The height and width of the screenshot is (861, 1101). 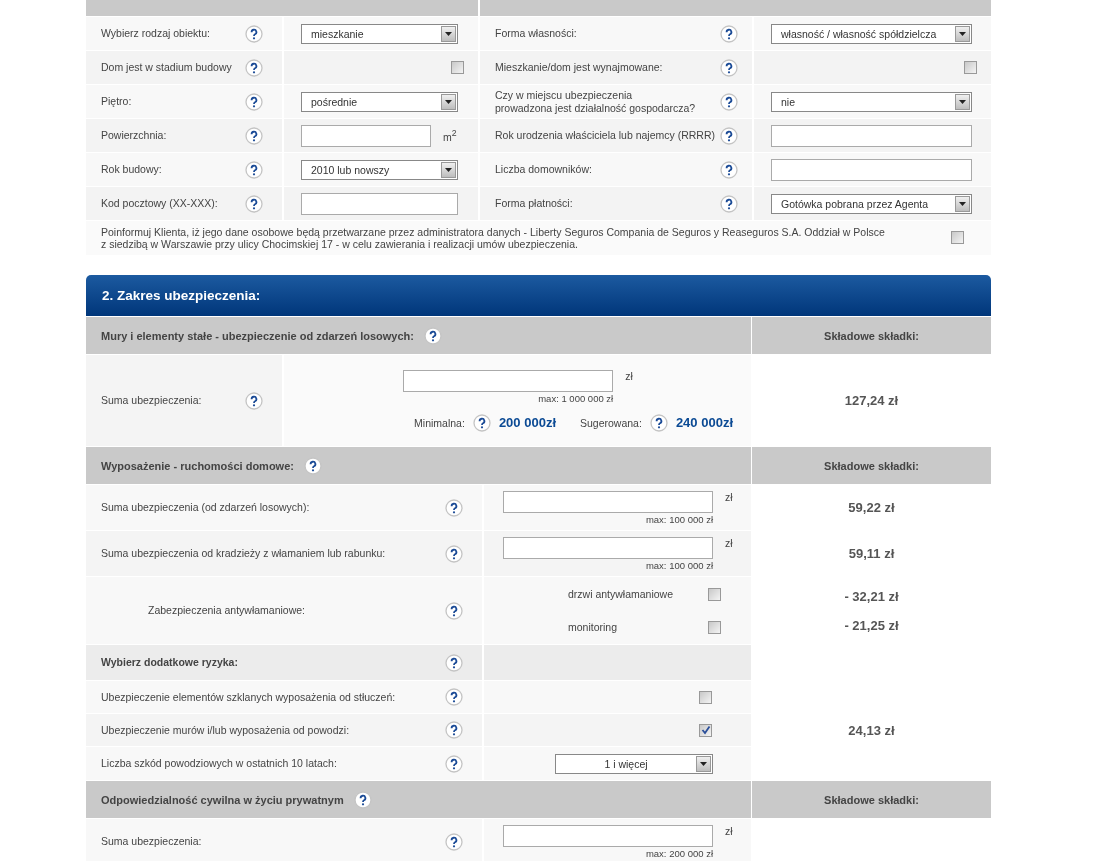 I want to click on field-label: Dom jest w stadium budowy, so click(x=166, y=67).